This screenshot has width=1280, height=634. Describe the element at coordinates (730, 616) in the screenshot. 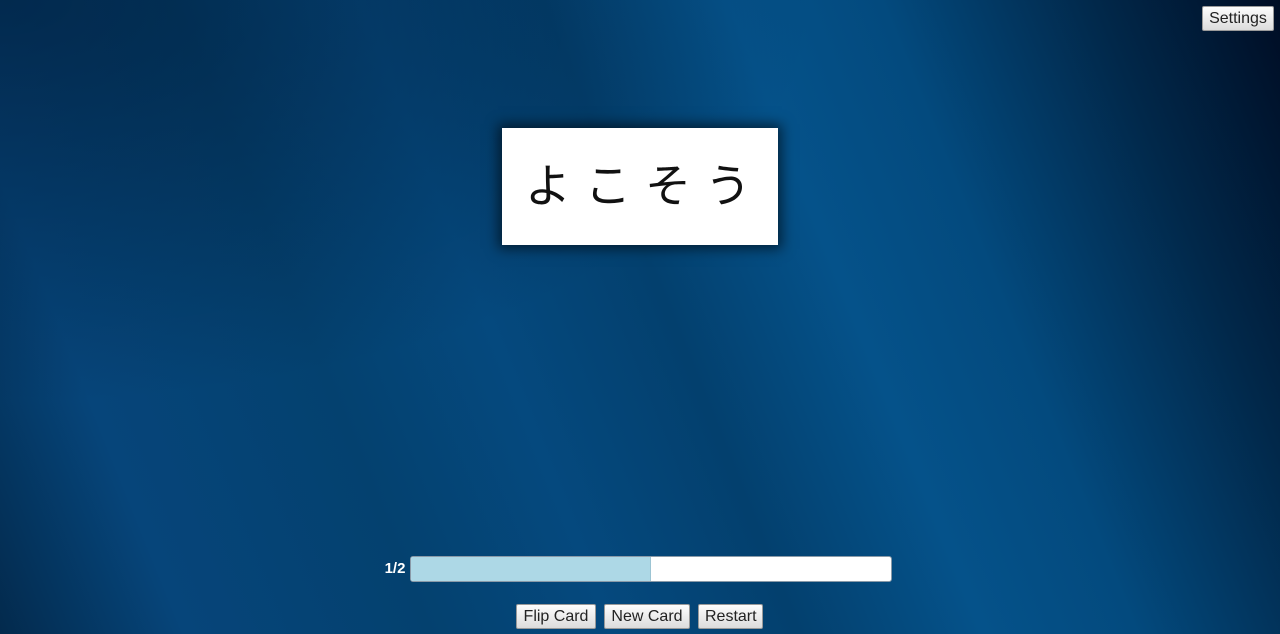

I see `restart-button: Restart` at that location.